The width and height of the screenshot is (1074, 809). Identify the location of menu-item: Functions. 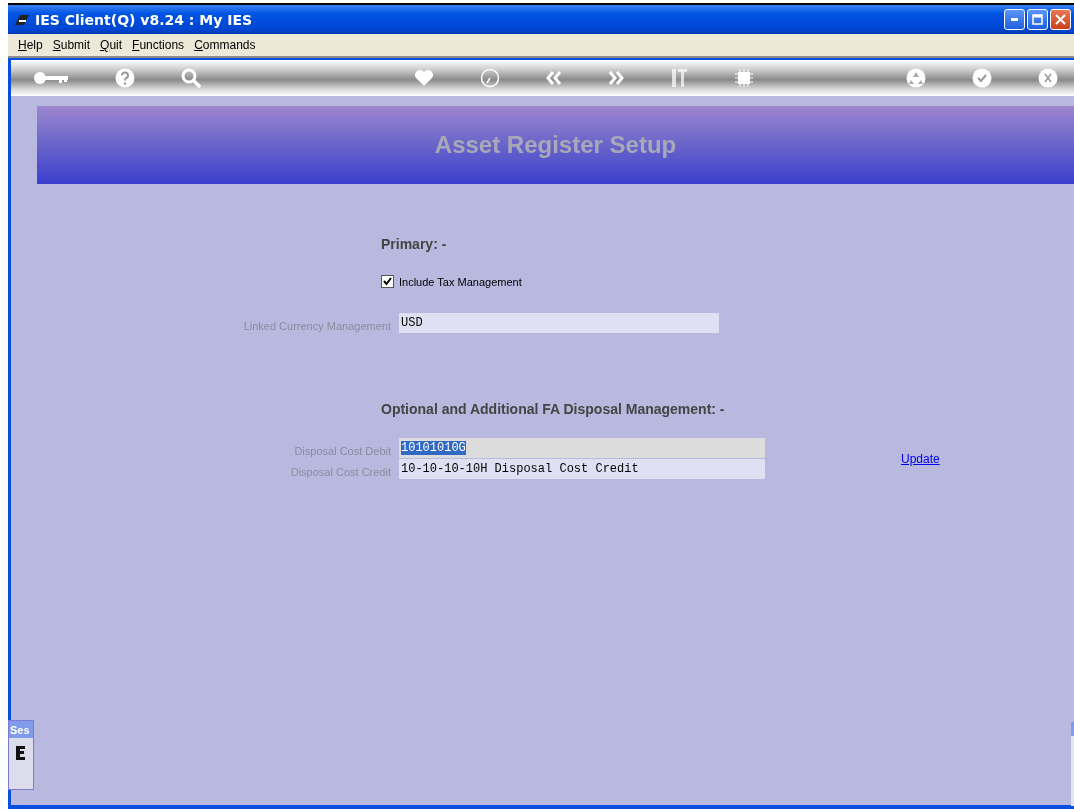
(158, 45).